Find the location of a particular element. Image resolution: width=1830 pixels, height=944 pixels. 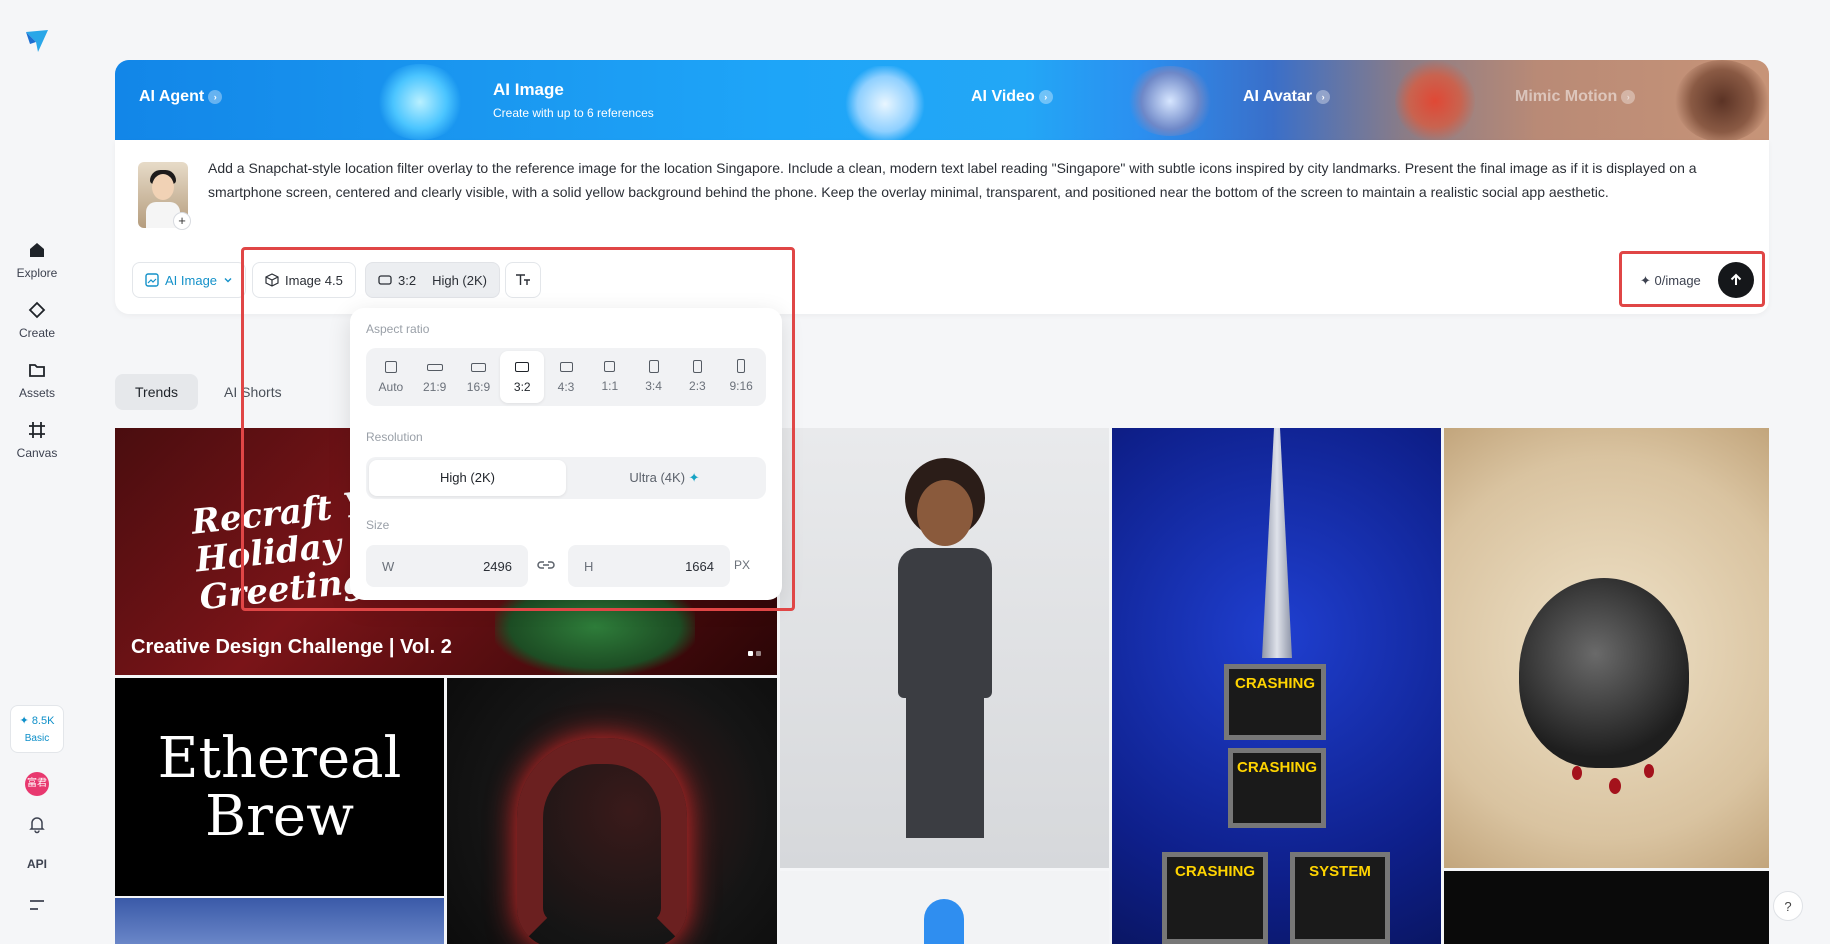

carousel-dots is located at coordinates (753, 652).